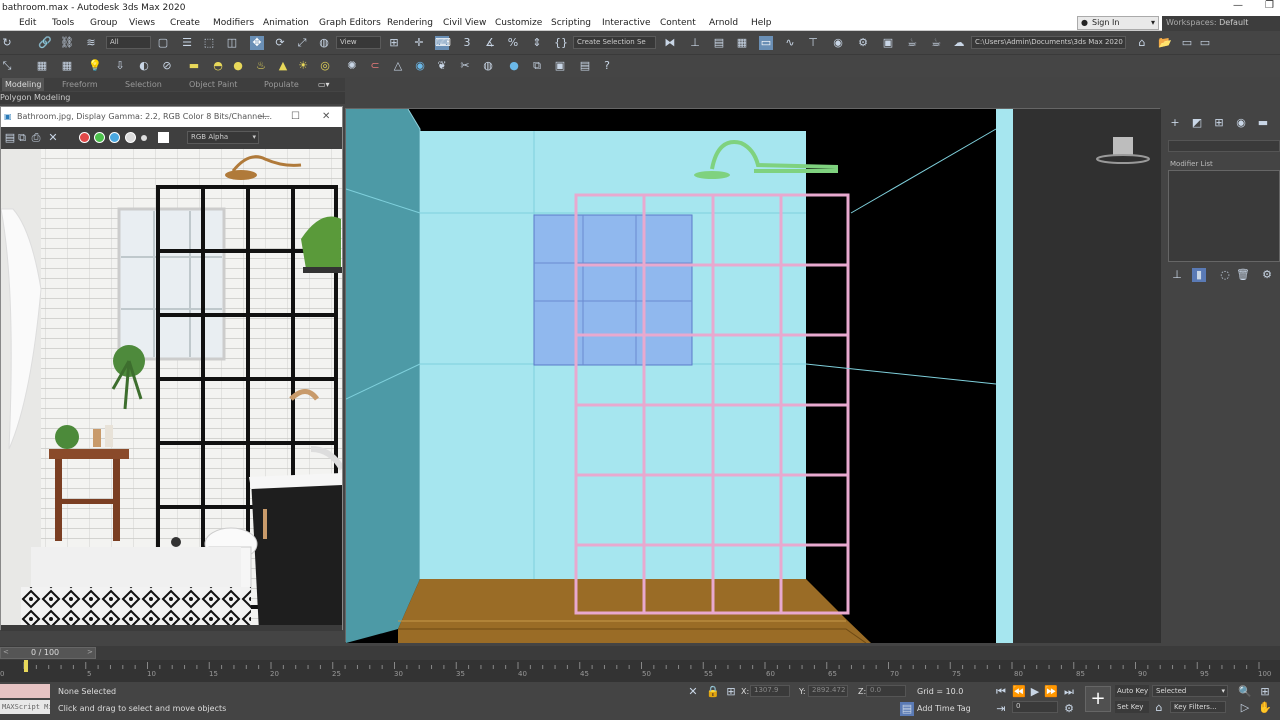 Image resolution: width=1280 pixels, height=720 pixels. I want to click on menu-scripting: Scripting, so click(571, 23).